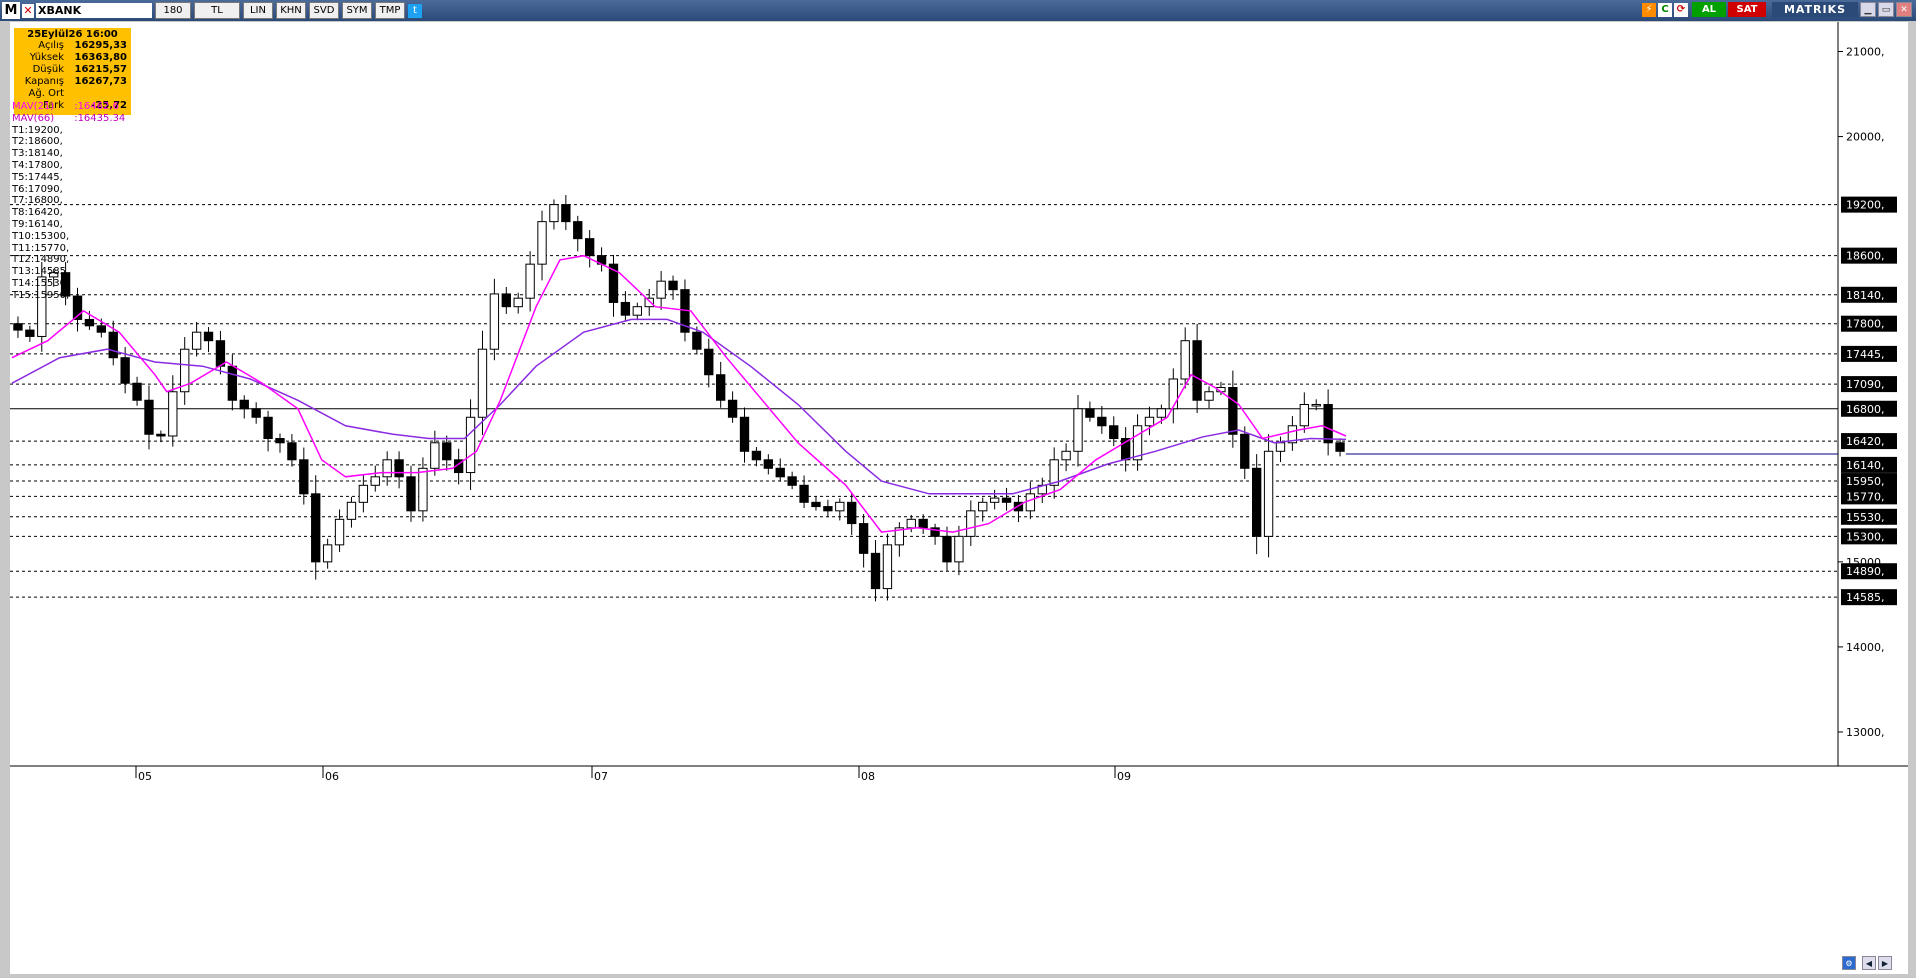 The height and width of the screenshot is (978, 1916). I want to click on close-symbol-icon: ✕, so click(28, 10).